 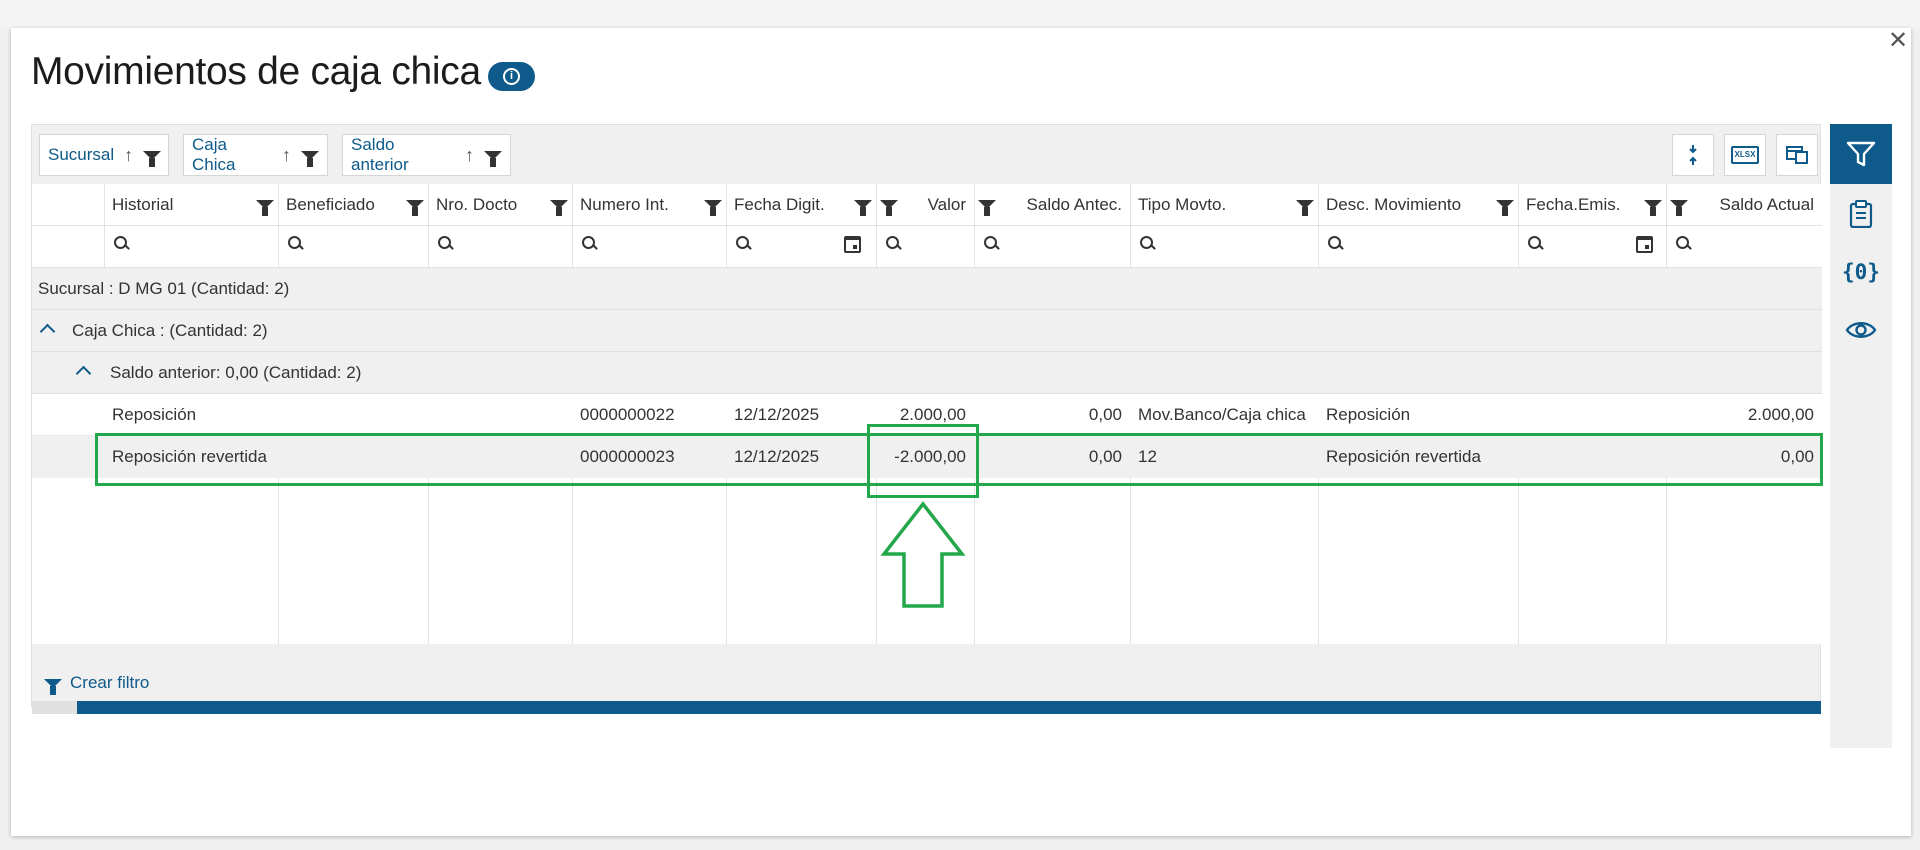 I want to click on group-chip-label: Saldo anterior, so click(x=380, y=154).